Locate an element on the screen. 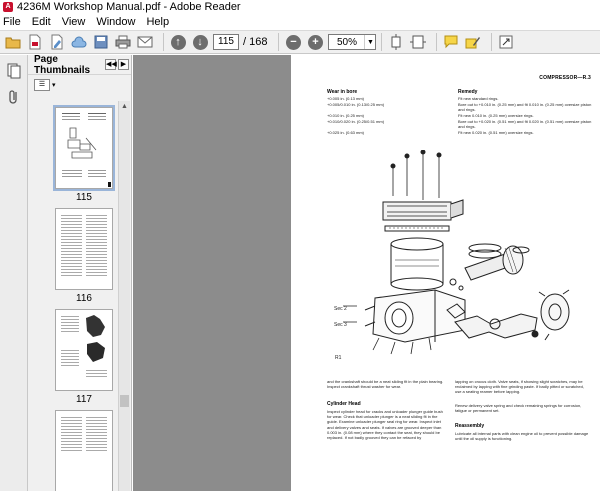 The image size is (600, 491). fit-width-button is located at coordinates (418, 42).